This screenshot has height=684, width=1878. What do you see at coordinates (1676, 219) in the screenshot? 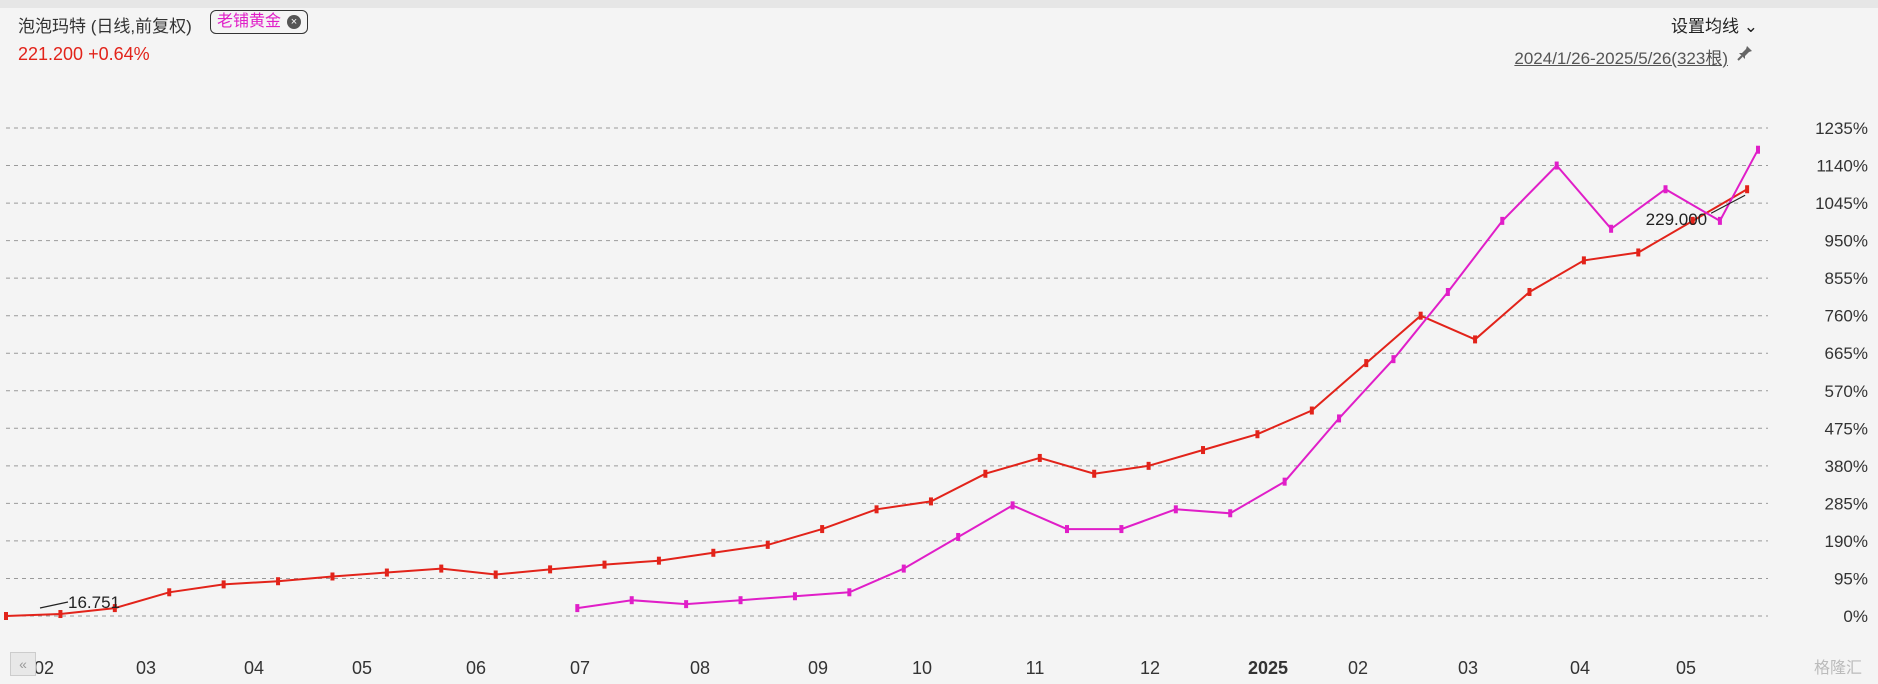
I see `annotation-high: 229.000` at bounding box center [1676, 219].